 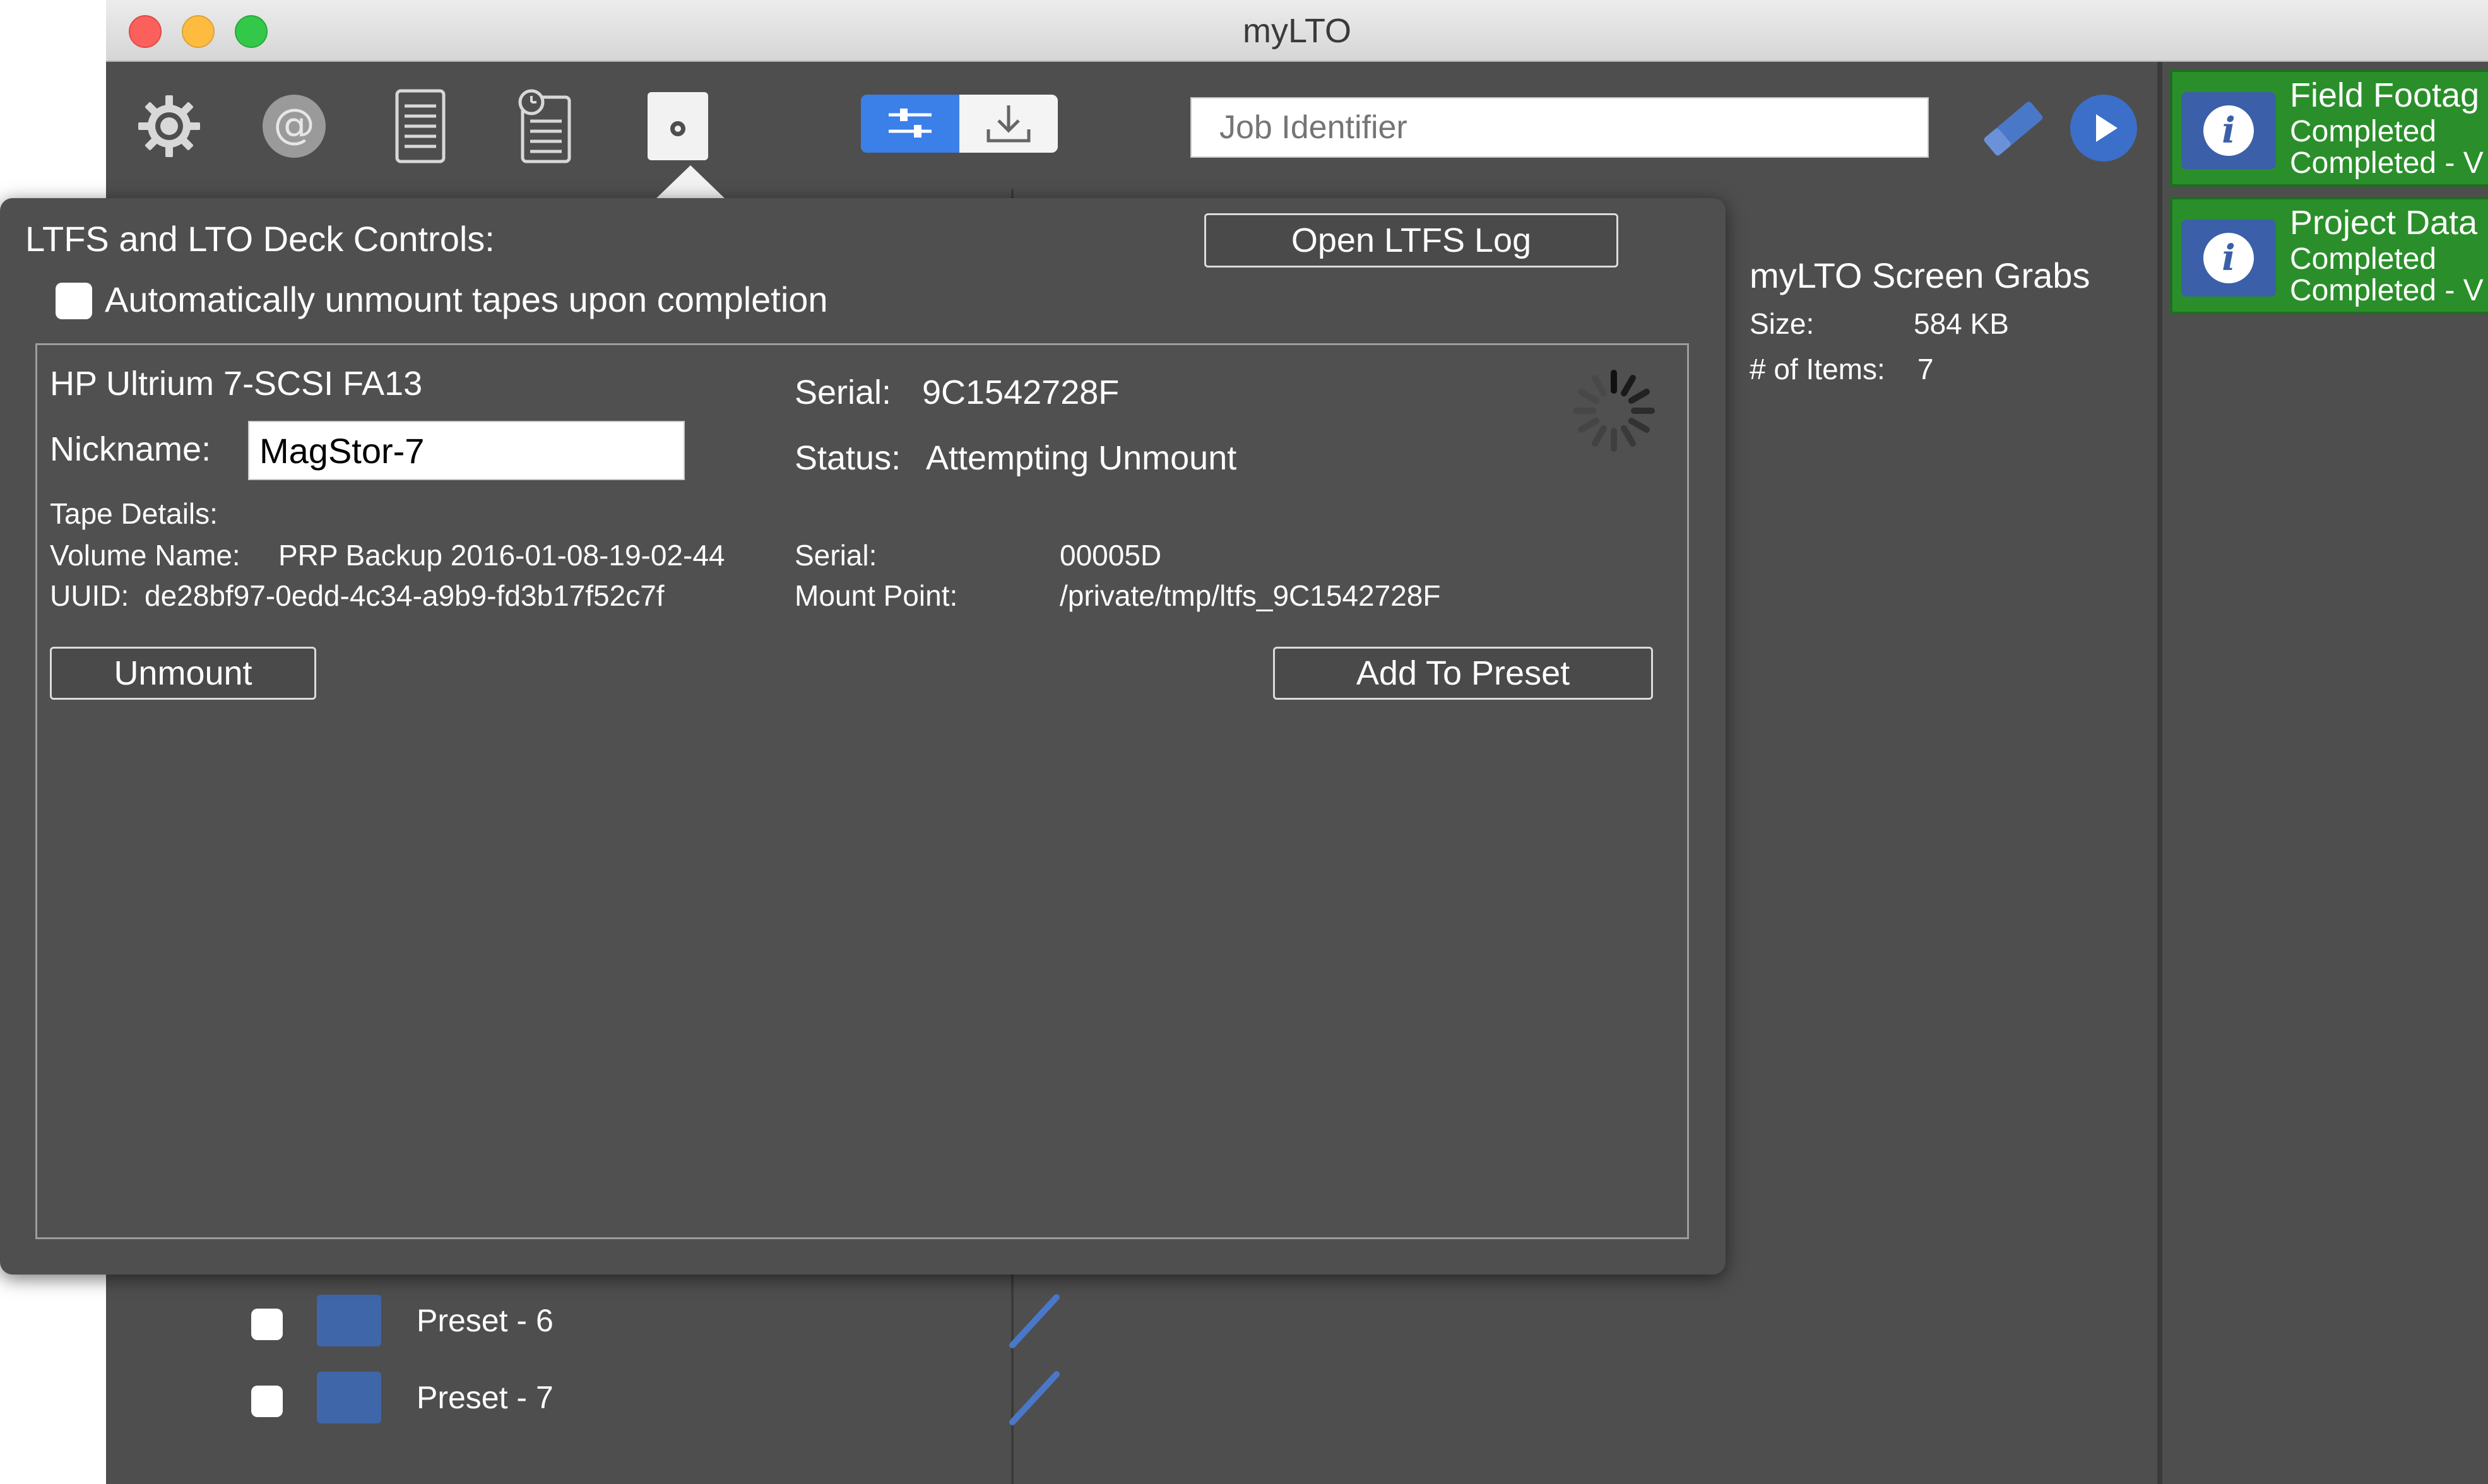 I want to click on status-label: Status:, so click(x=848, y=458).